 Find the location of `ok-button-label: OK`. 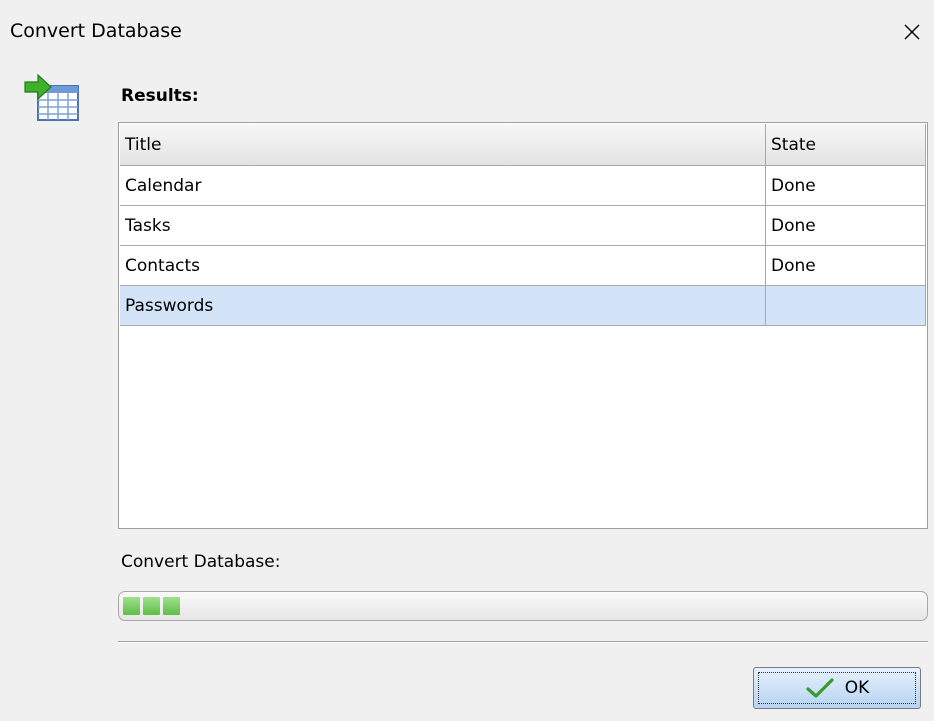

ok-button-label: OK is located at coordinates (857, 688).